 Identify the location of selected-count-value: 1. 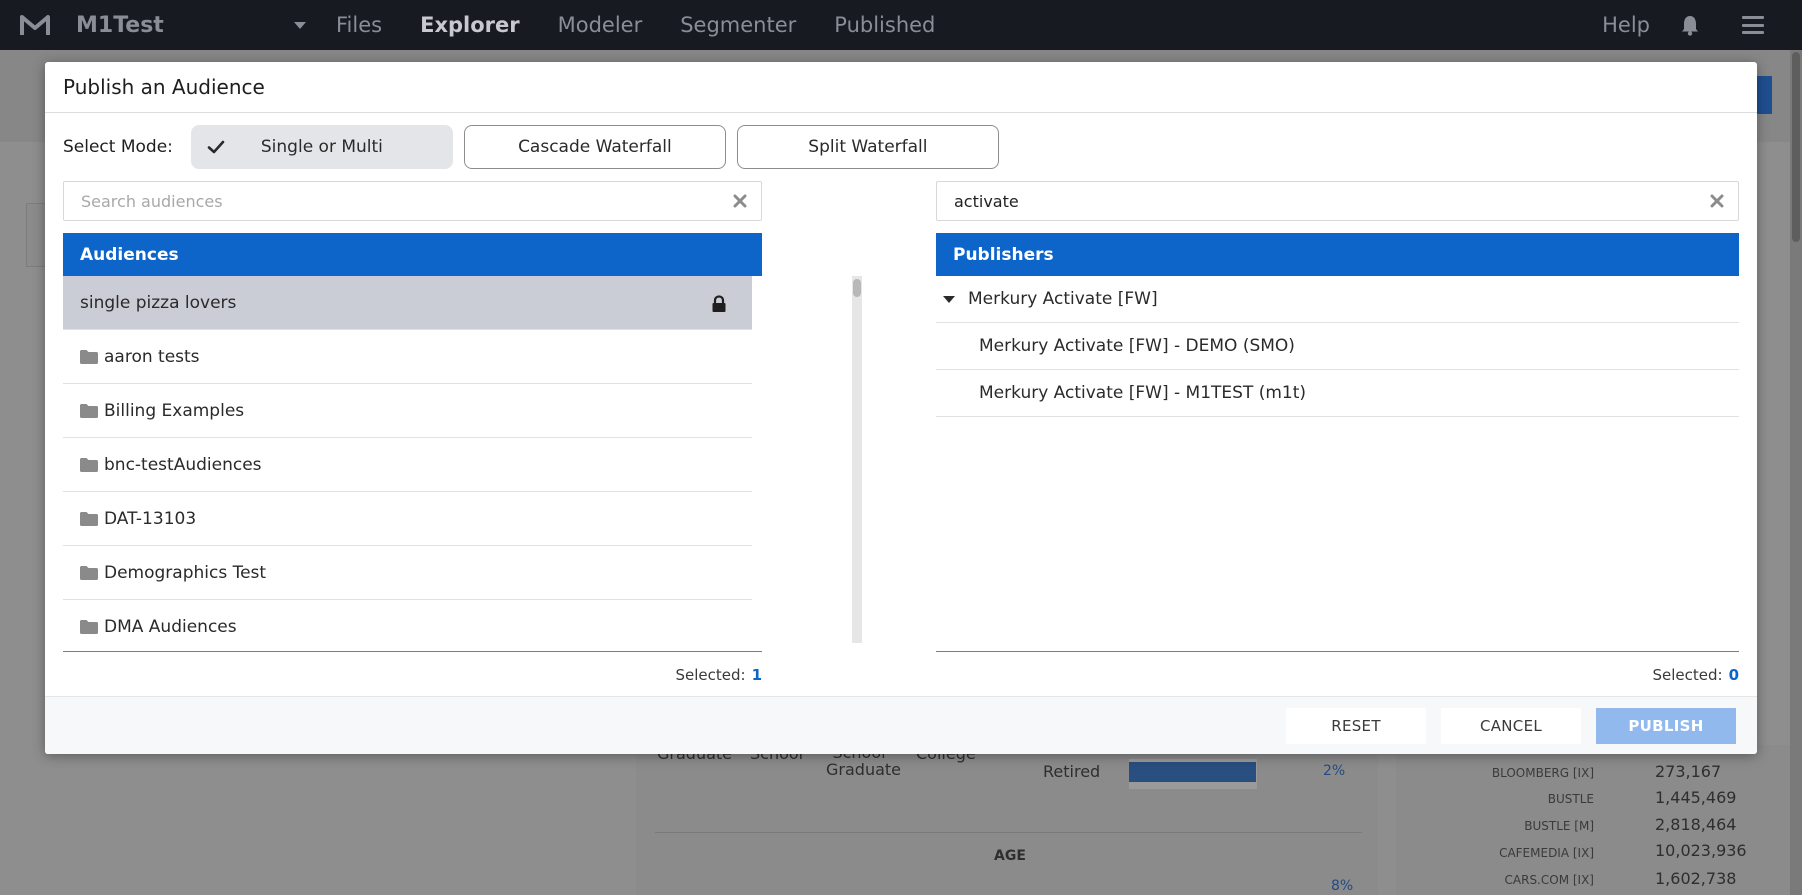
(756, 675).